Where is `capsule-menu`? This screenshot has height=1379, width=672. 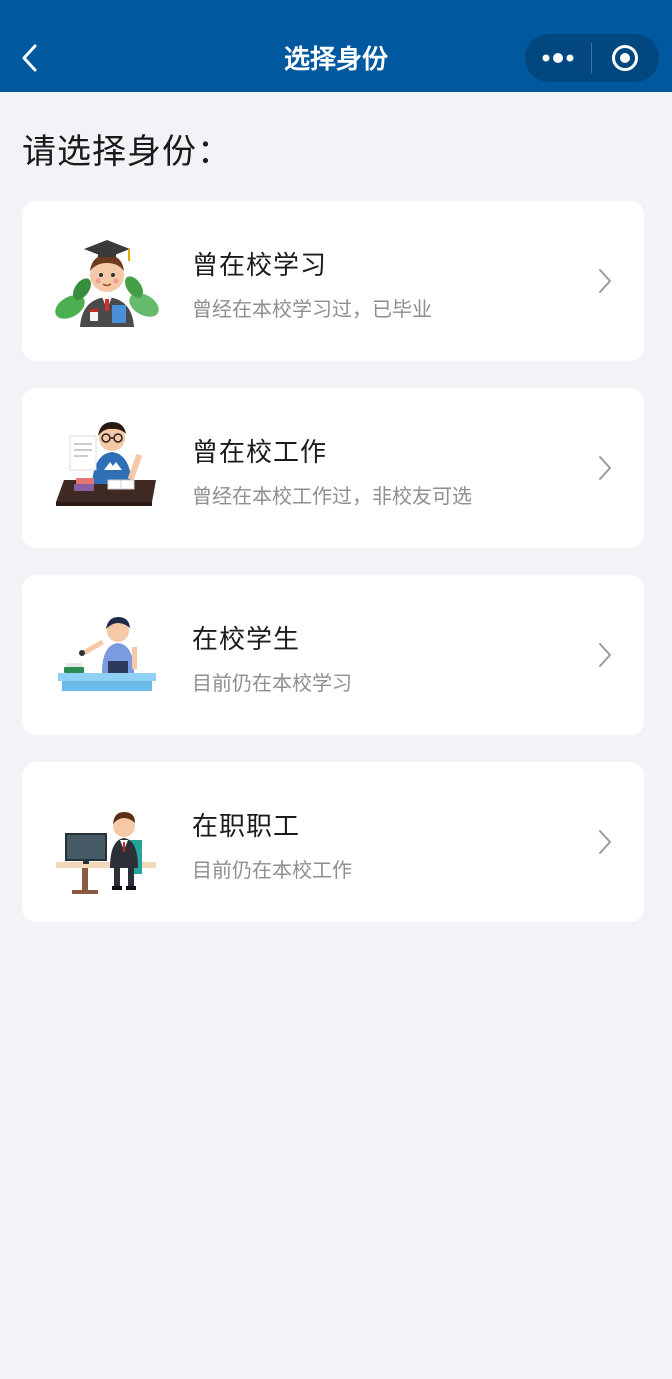
capsule-menu is located at coordinates (592, 58).